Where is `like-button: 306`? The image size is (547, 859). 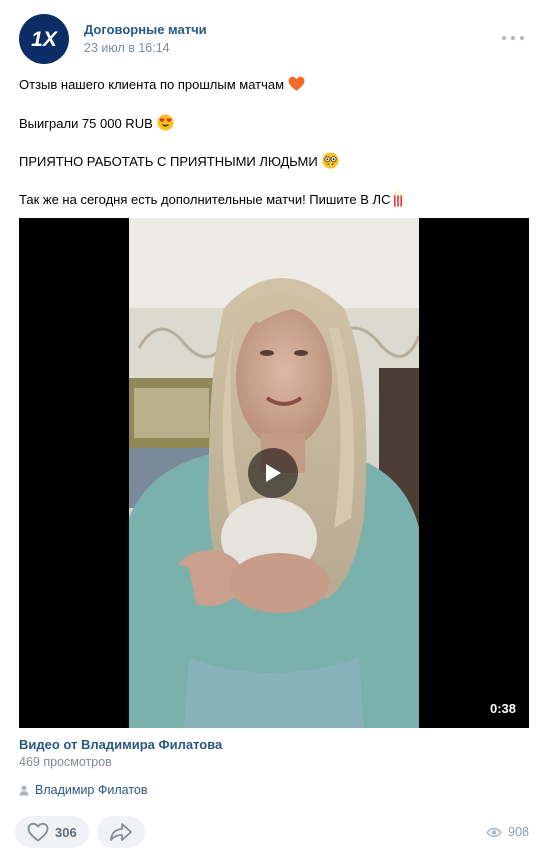 like-button: 306 is located at coordinates (52, 832).